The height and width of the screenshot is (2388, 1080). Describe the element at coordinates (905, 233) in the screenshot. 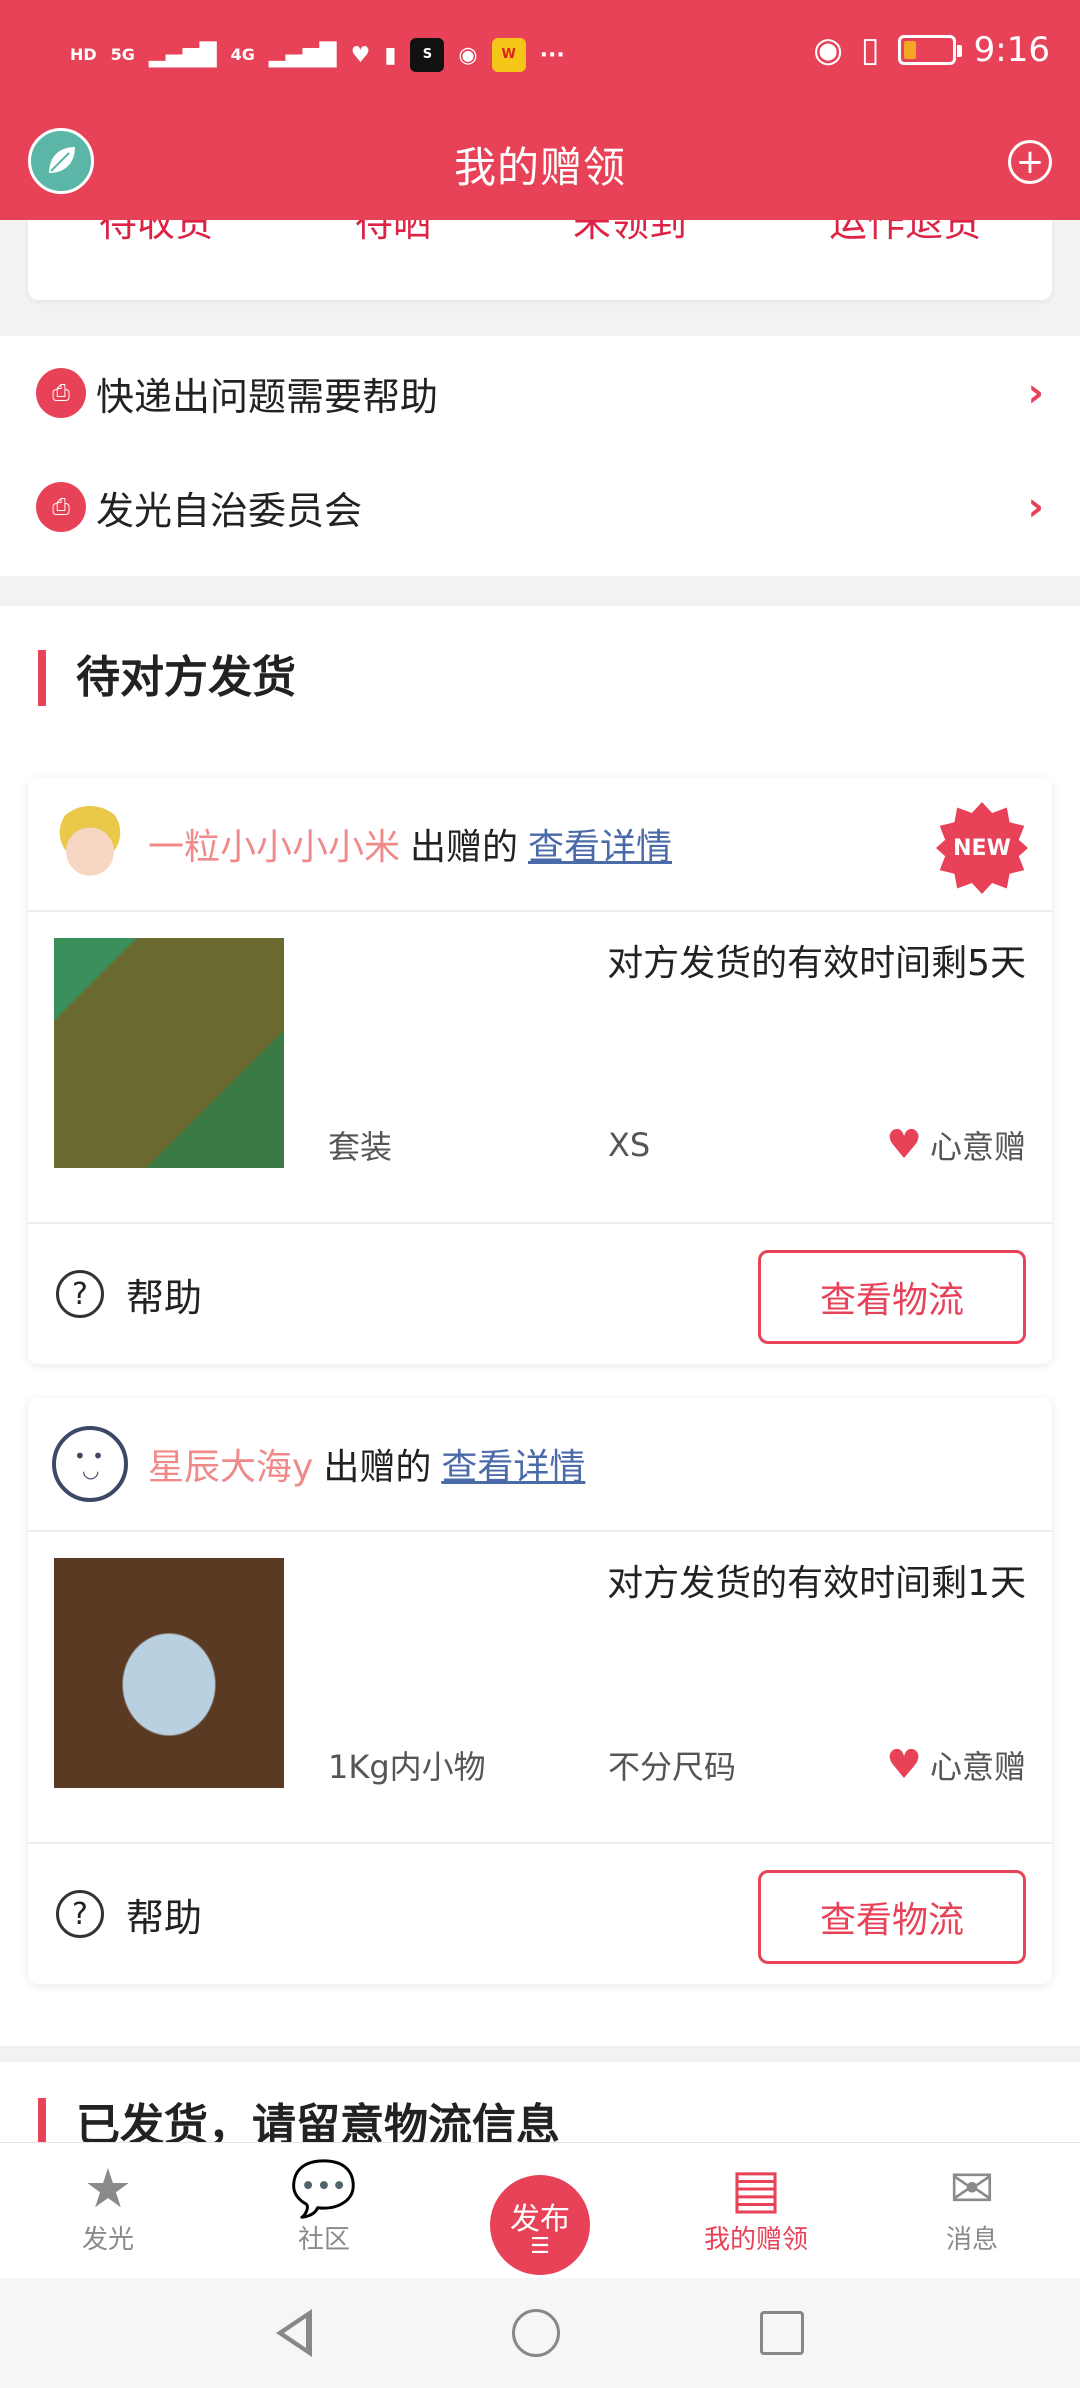

I see `status-tab-return: 运作退货` at that location.